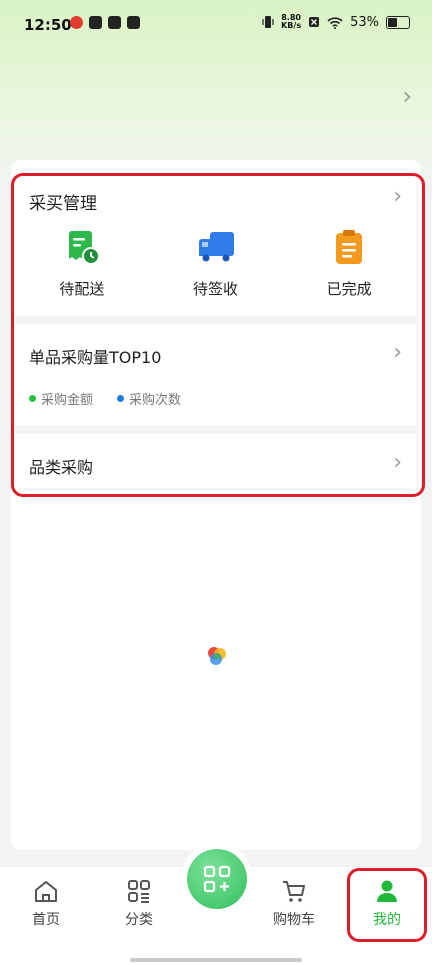 The height and width of the screenshot is (965, 432). What do you see at coordinates (84, 248) in the screenshot?
I see `delivery-receipt-icon` at bounding box center [84, 248].